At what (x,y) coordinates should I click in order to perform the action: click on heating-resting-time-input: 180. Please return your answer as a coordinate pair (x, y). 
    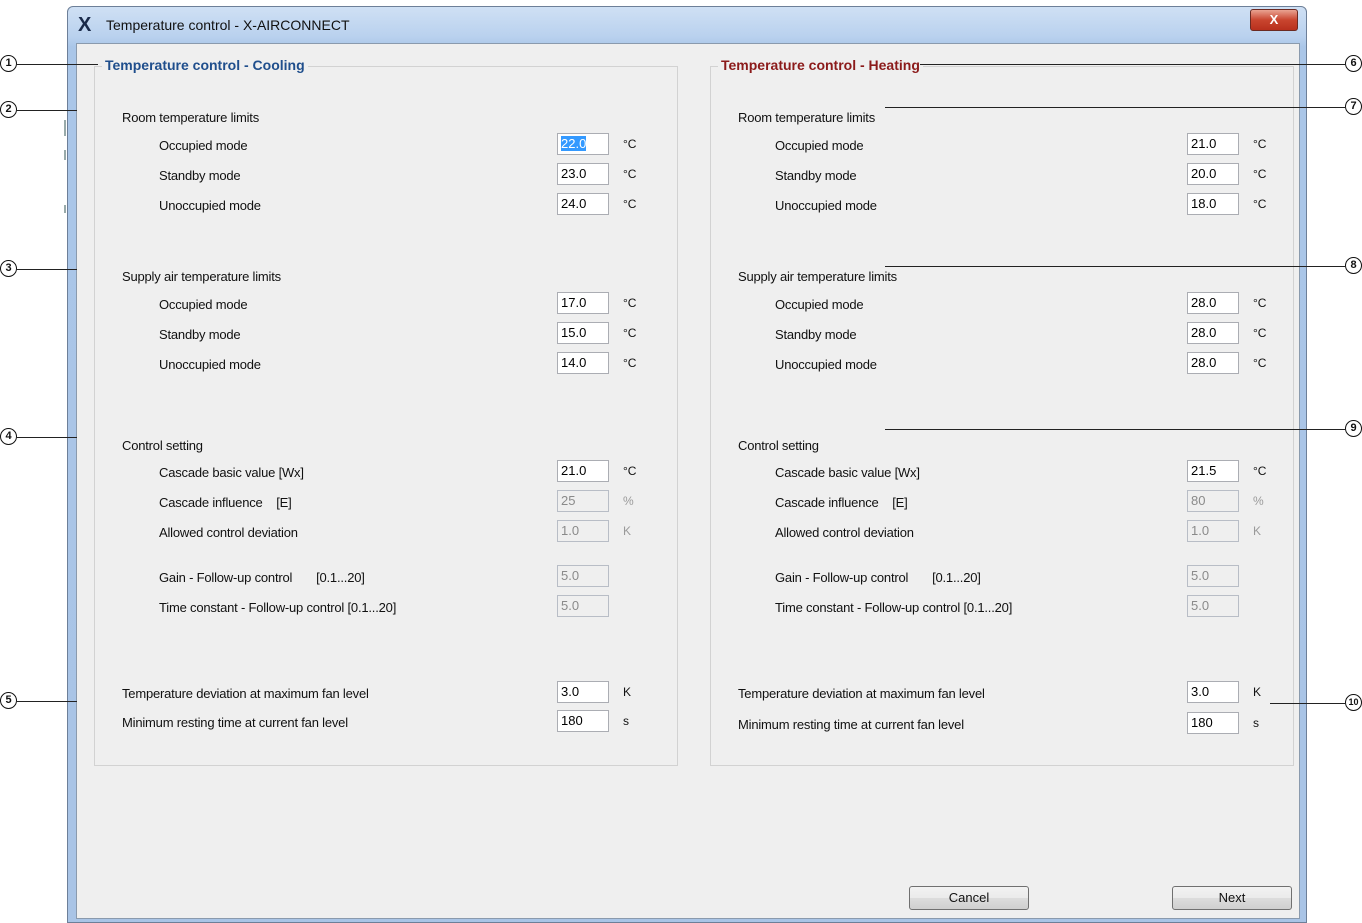
    Looking at the image, I should click on (1213, 723).